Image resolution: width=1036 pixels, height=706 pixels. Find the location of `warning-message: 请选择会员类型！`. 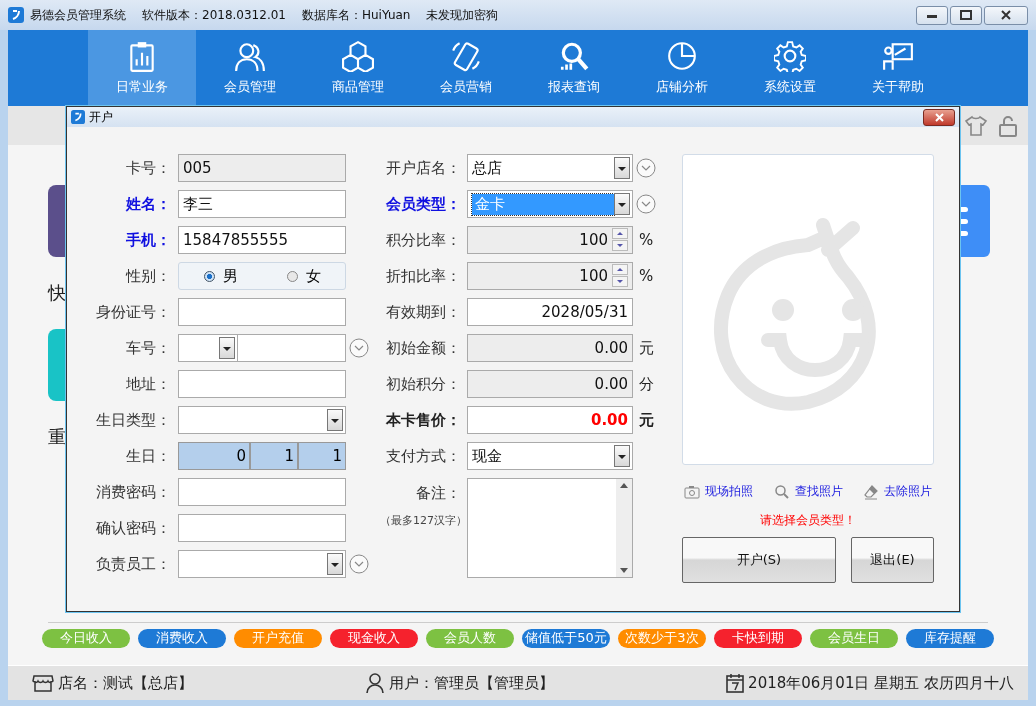

warning-message: 请选择会员类型！ is located at coordinates (808, 520).